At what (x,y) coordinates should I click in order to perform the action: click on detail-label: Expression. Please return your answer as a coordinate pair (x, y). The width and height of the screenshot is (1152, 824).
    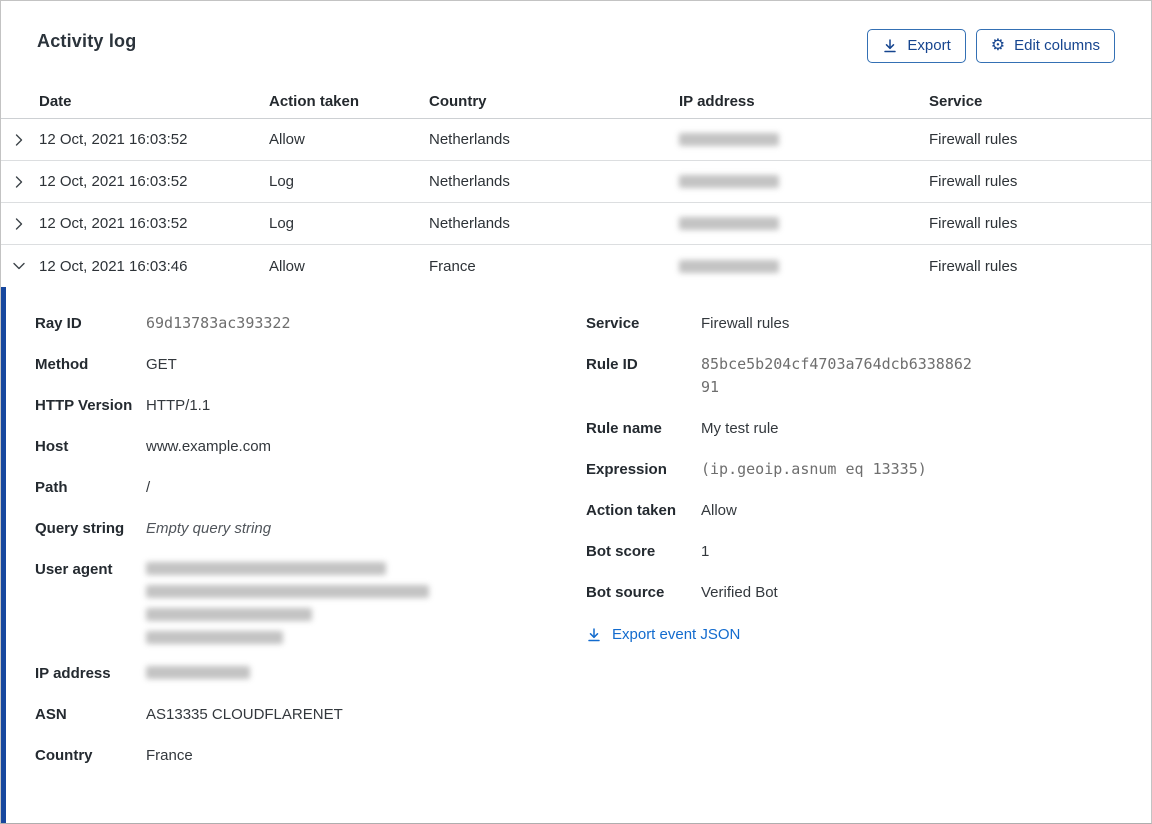
    Looking at the image, I should click on (626, 469).